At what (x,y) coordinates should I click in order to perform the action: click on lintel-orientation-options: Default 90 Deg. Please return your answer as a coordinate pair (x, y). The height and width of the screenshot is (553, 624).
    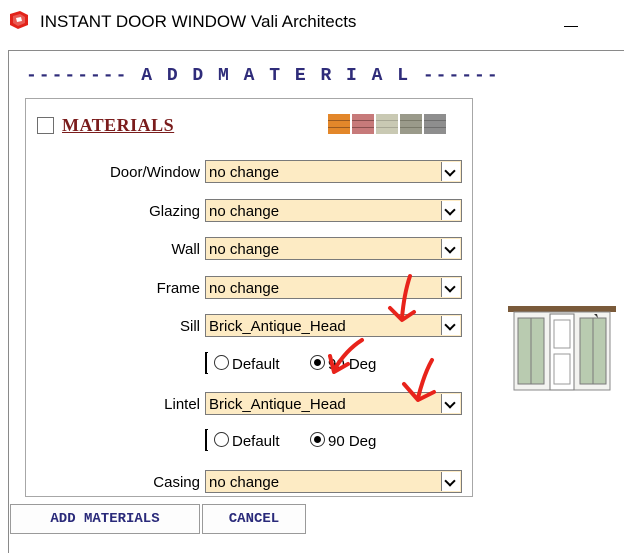
    Looking at the image, I should click on (325, 441).